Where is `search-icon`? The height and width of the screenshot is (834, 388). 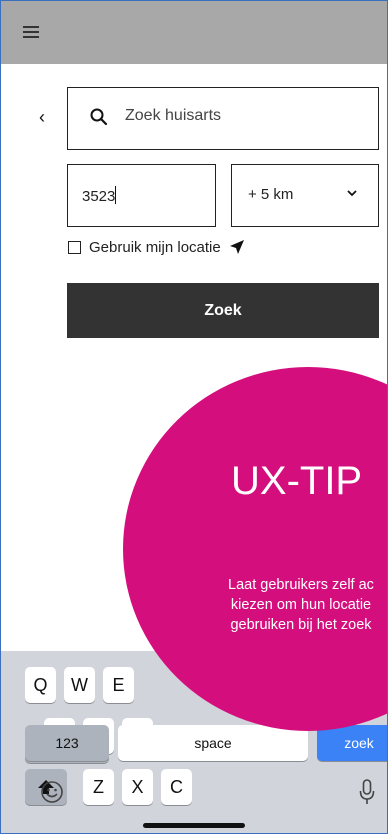 search-icon is located at coordinates (99, 117).